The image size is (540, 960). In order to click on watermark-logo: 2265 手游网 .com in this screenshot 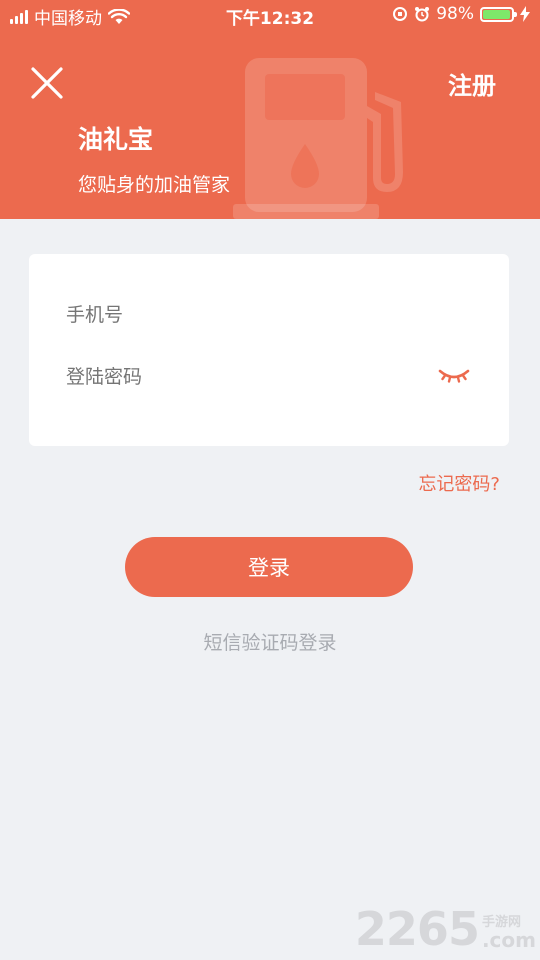, I will do `click(445, 929)`.